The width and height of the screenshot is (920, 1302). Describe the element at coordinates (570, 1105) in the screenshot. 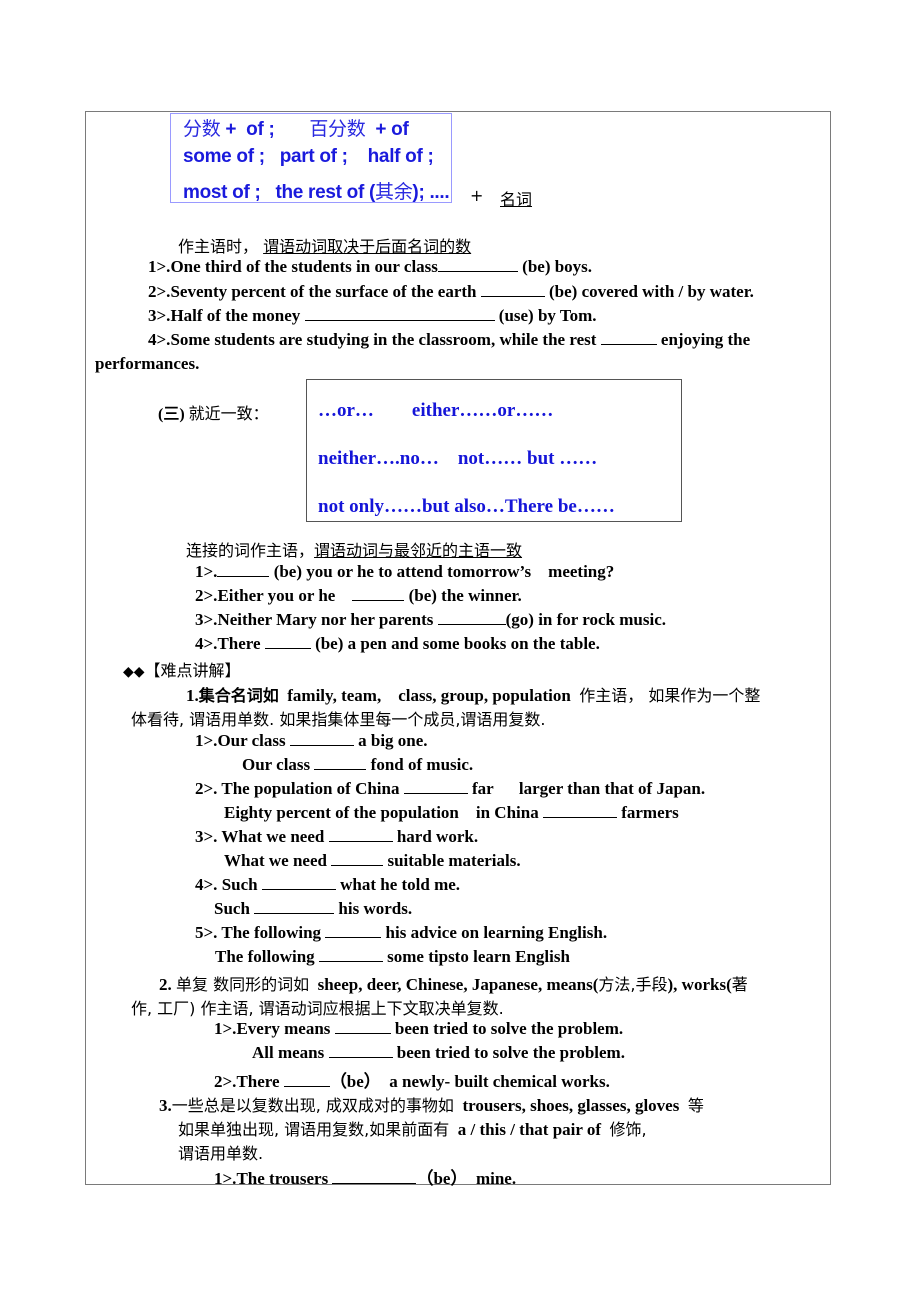

I see `text-segment: trousers, shoes, glasses, gloves` at that location.